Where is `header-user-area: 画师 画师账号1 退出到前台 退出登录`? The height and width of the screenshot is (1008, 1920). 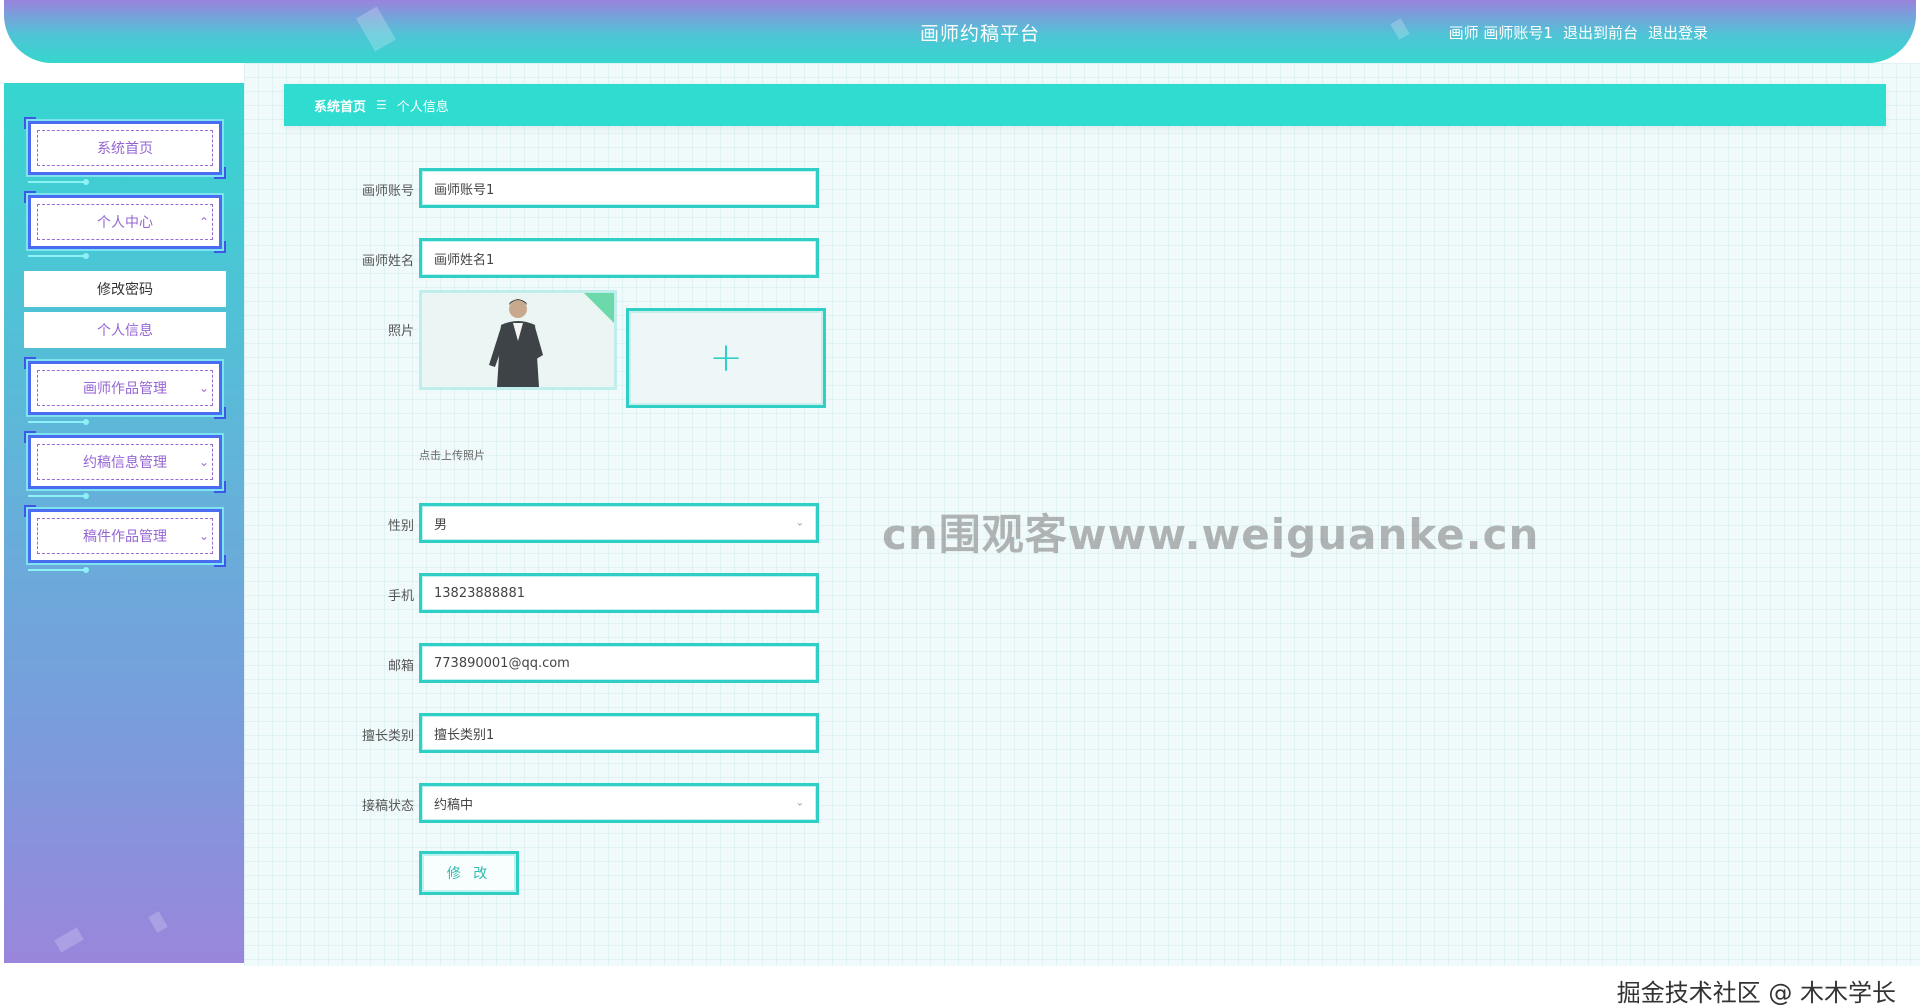
header-user-area: 画师 画师账号1 退出到前台 退出登录 is located at coordinates (1578, 32).